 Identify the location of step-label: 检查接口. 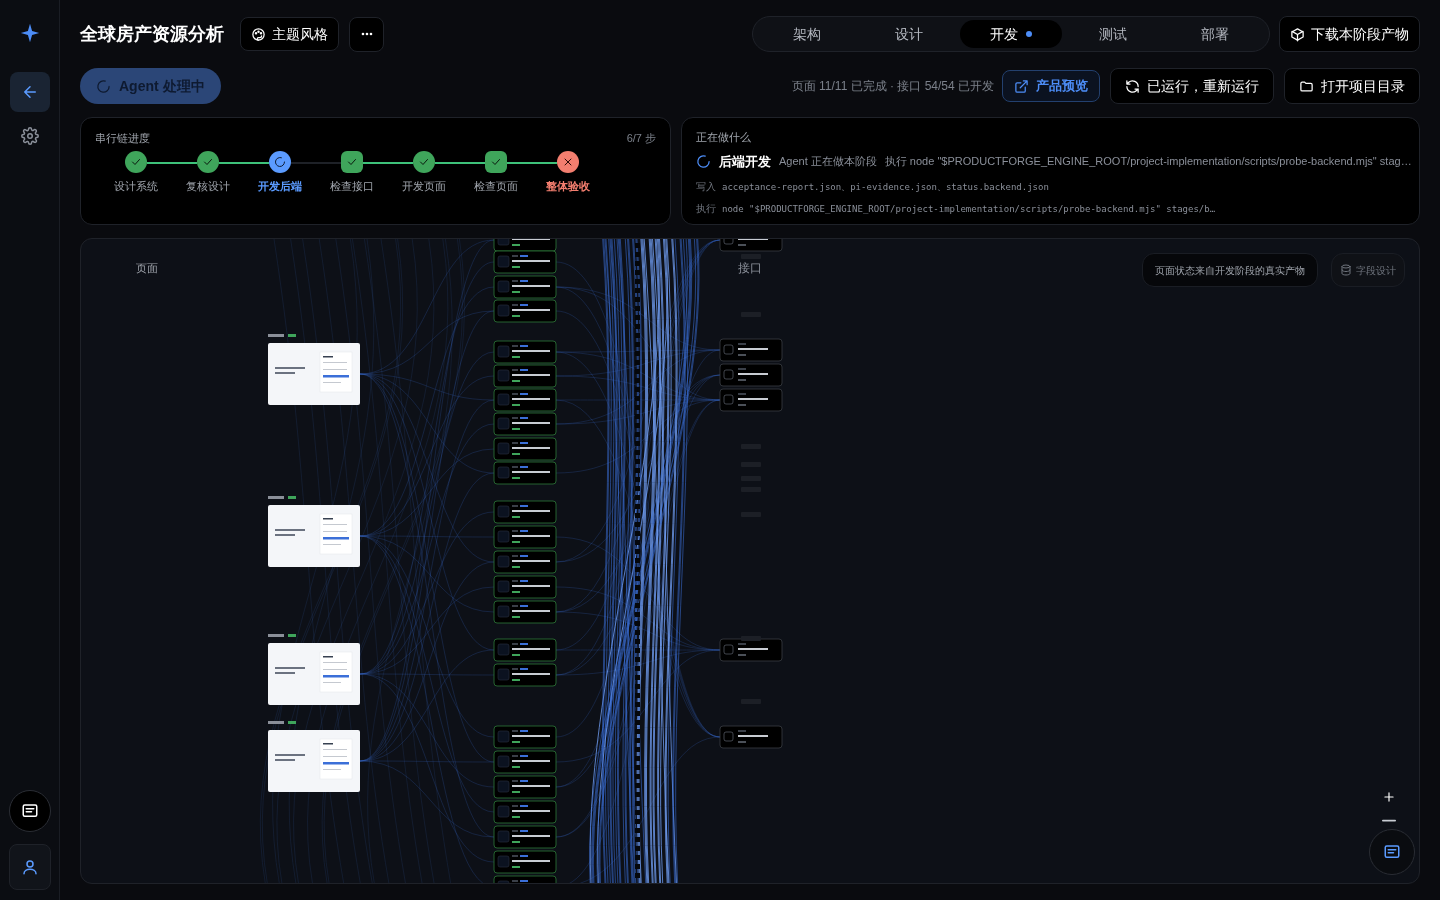
(352, 186).